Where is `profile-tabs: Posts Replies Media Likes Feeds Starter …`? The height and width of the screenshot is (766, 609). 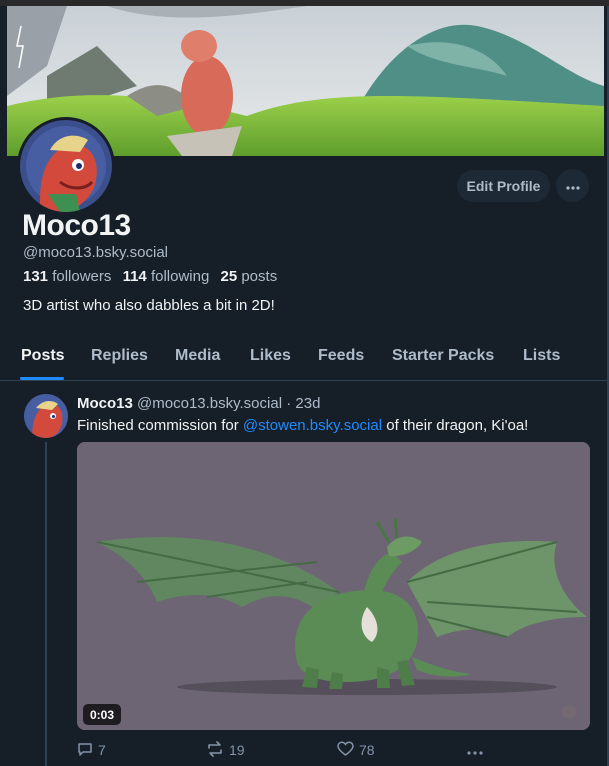 profile-tabs: Posts Replies Media Likes Feeds Starter … is located at coordinates (303, 360).